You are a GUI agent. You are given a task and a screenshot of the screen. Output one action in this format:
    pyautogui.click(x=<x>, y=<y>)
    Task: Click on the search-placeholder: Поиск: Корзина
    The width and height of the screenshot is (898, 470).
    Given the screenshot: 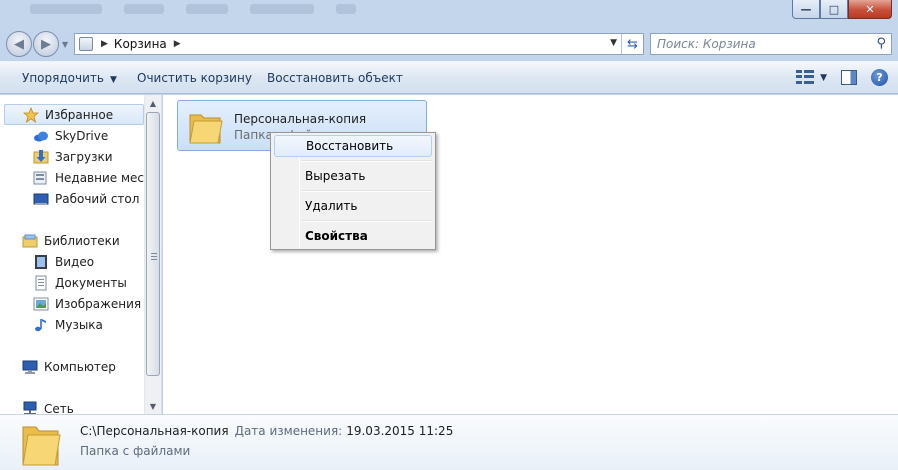 What is the action you would take?
    pyautogui.click(x=706, y=44)
    